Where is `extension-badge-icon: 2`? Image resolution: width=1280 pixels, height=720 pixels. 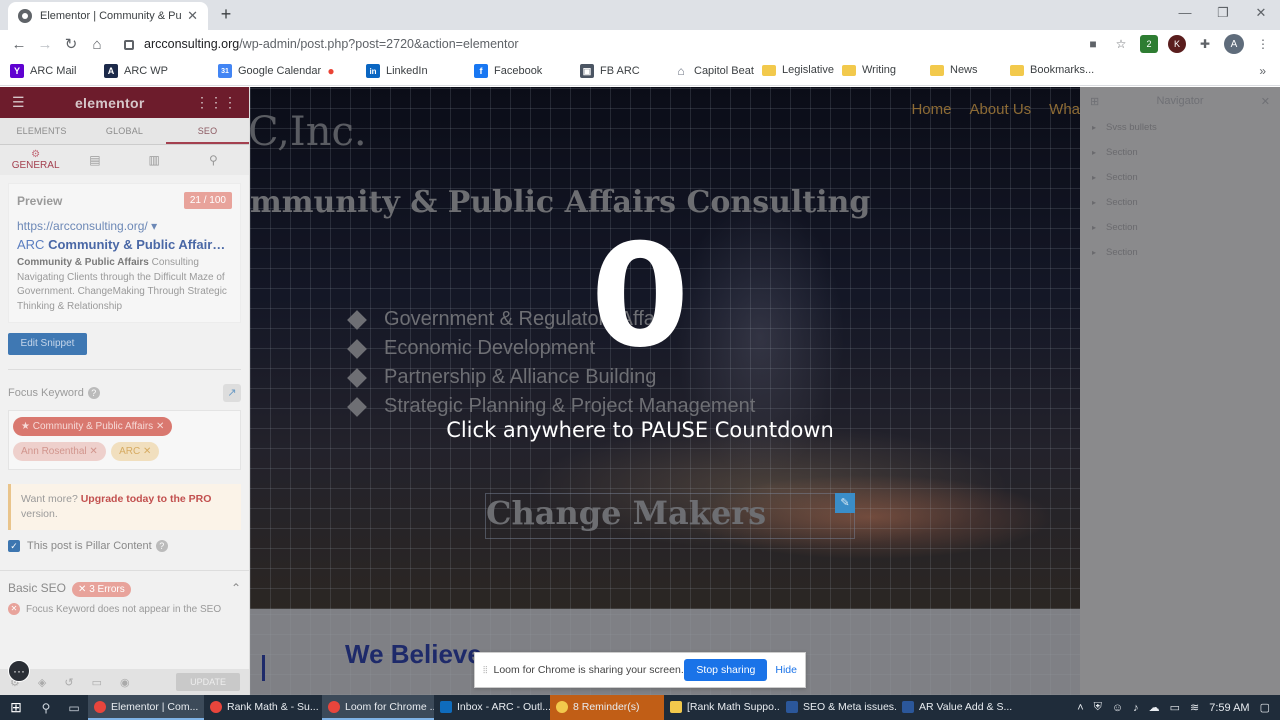
extension-badge-icon: 2 is located at coordinates (1149, 44).